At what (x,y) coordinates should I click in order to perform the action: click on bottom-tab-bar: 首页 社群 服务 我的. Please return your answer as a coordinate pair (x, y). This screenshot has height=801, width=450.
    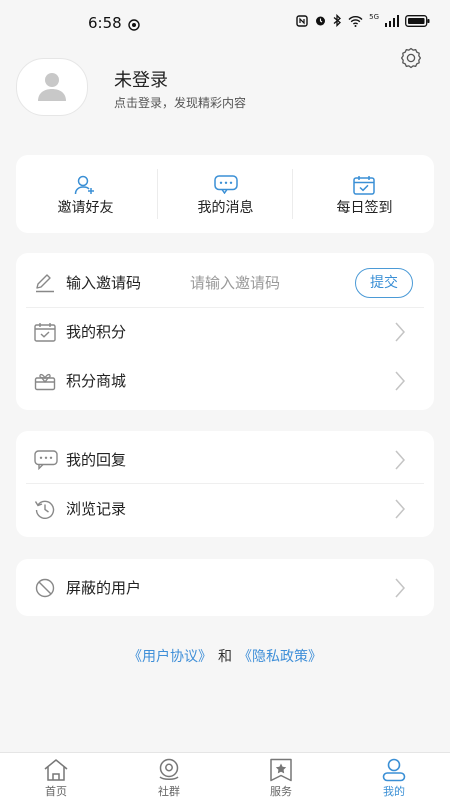
    Looking at the image, I should click on (225, 776).